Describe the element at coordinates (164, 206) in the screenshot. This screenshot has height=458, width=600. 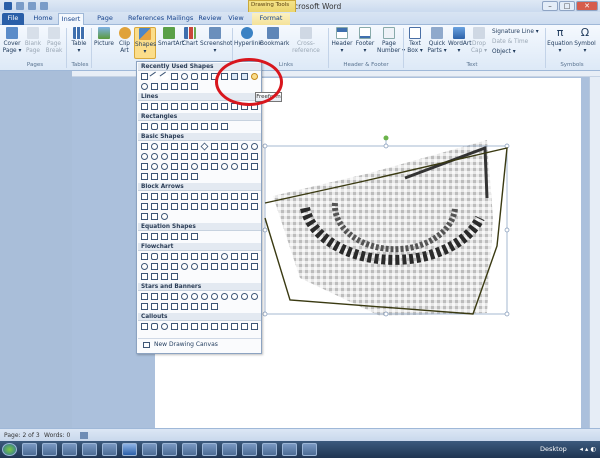
I see `curved-up-arrow-icon` at that location.